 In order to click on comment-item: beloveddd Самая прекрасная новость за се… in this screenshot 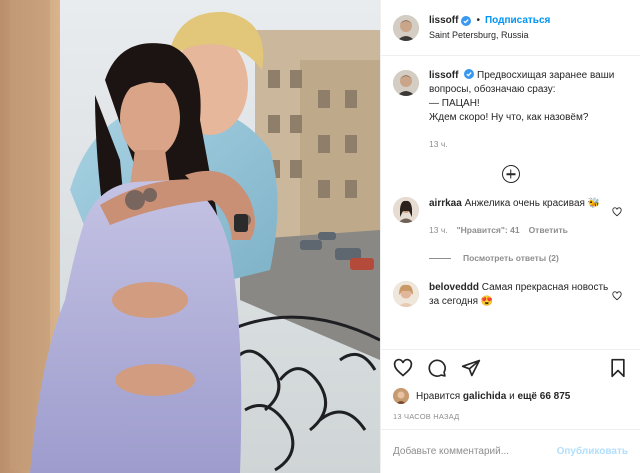, I will do `click(510, 295)`.